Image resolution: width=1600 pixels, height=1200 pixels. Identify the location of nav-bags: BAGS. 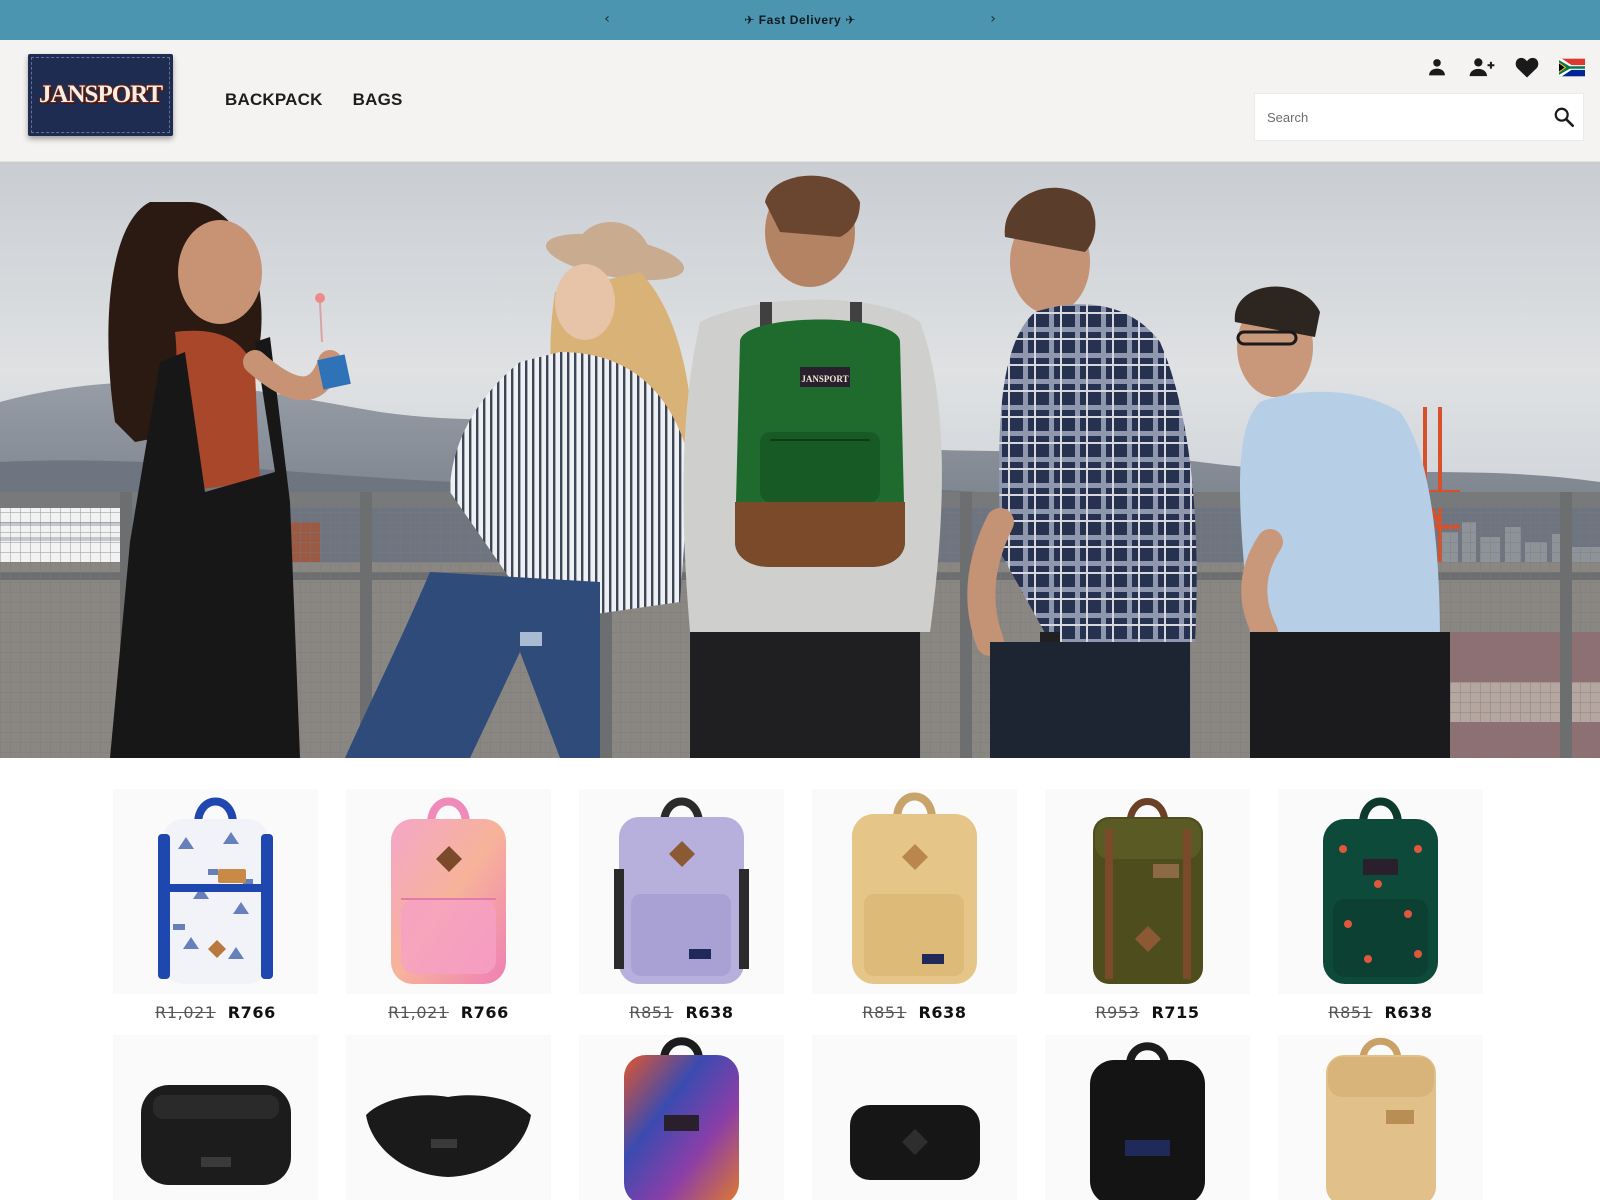
(378, 100).